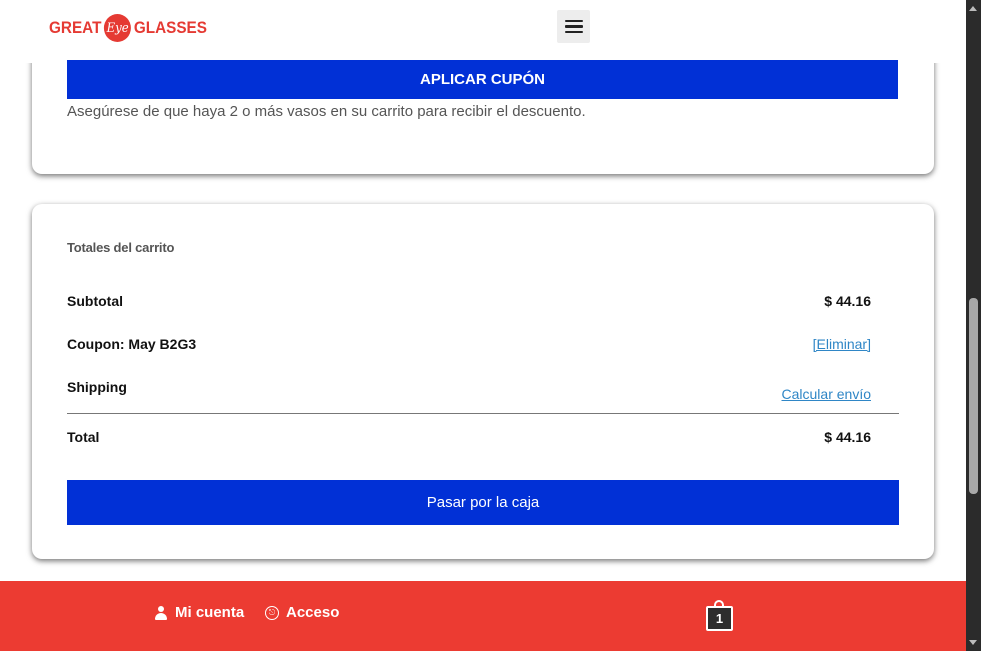  Describe the element at coordinates (121, 247) in the screenshot. I see `cart-totals-title: Totales del carrito` at that location.